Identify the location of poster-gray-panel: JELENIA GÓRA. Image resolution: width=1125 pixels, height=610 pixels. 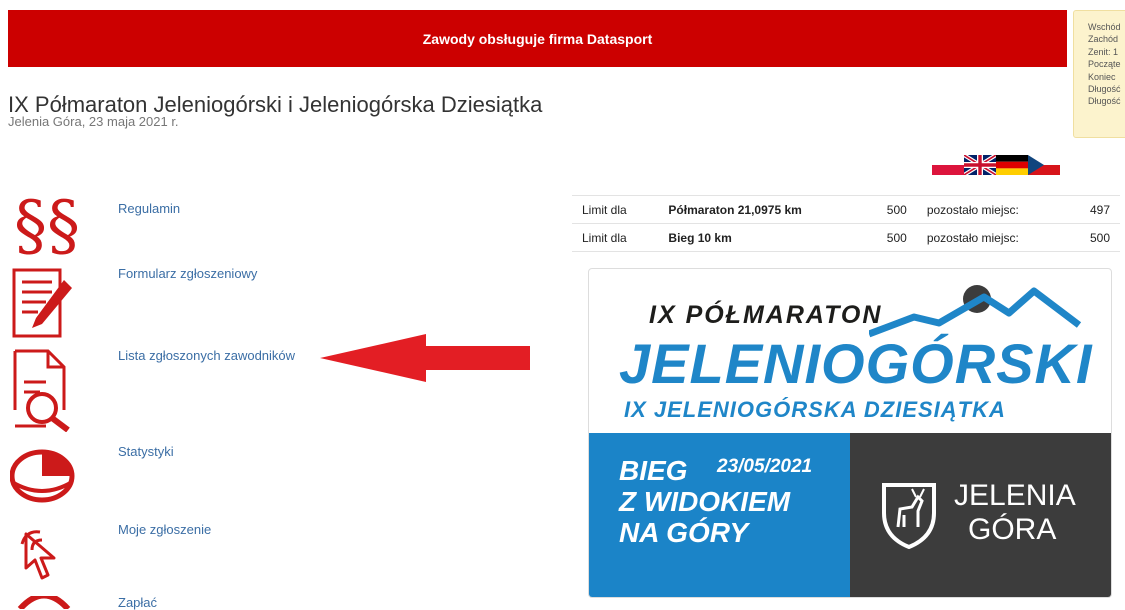
(980, 515).